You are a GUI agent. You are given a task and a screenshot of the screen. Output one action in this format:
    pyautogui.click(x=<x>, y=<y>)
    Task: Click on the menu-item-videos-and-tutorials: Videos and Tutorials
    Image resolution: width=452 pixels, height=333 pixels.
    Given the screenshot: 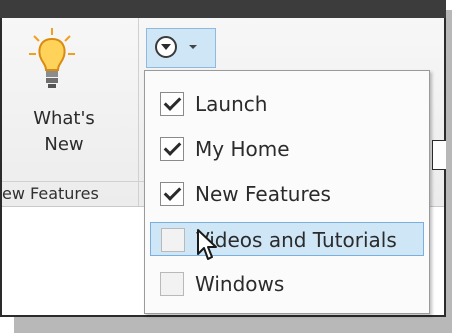 What is the action you would take?
    pyautogui.click(x=287, y=239)
    